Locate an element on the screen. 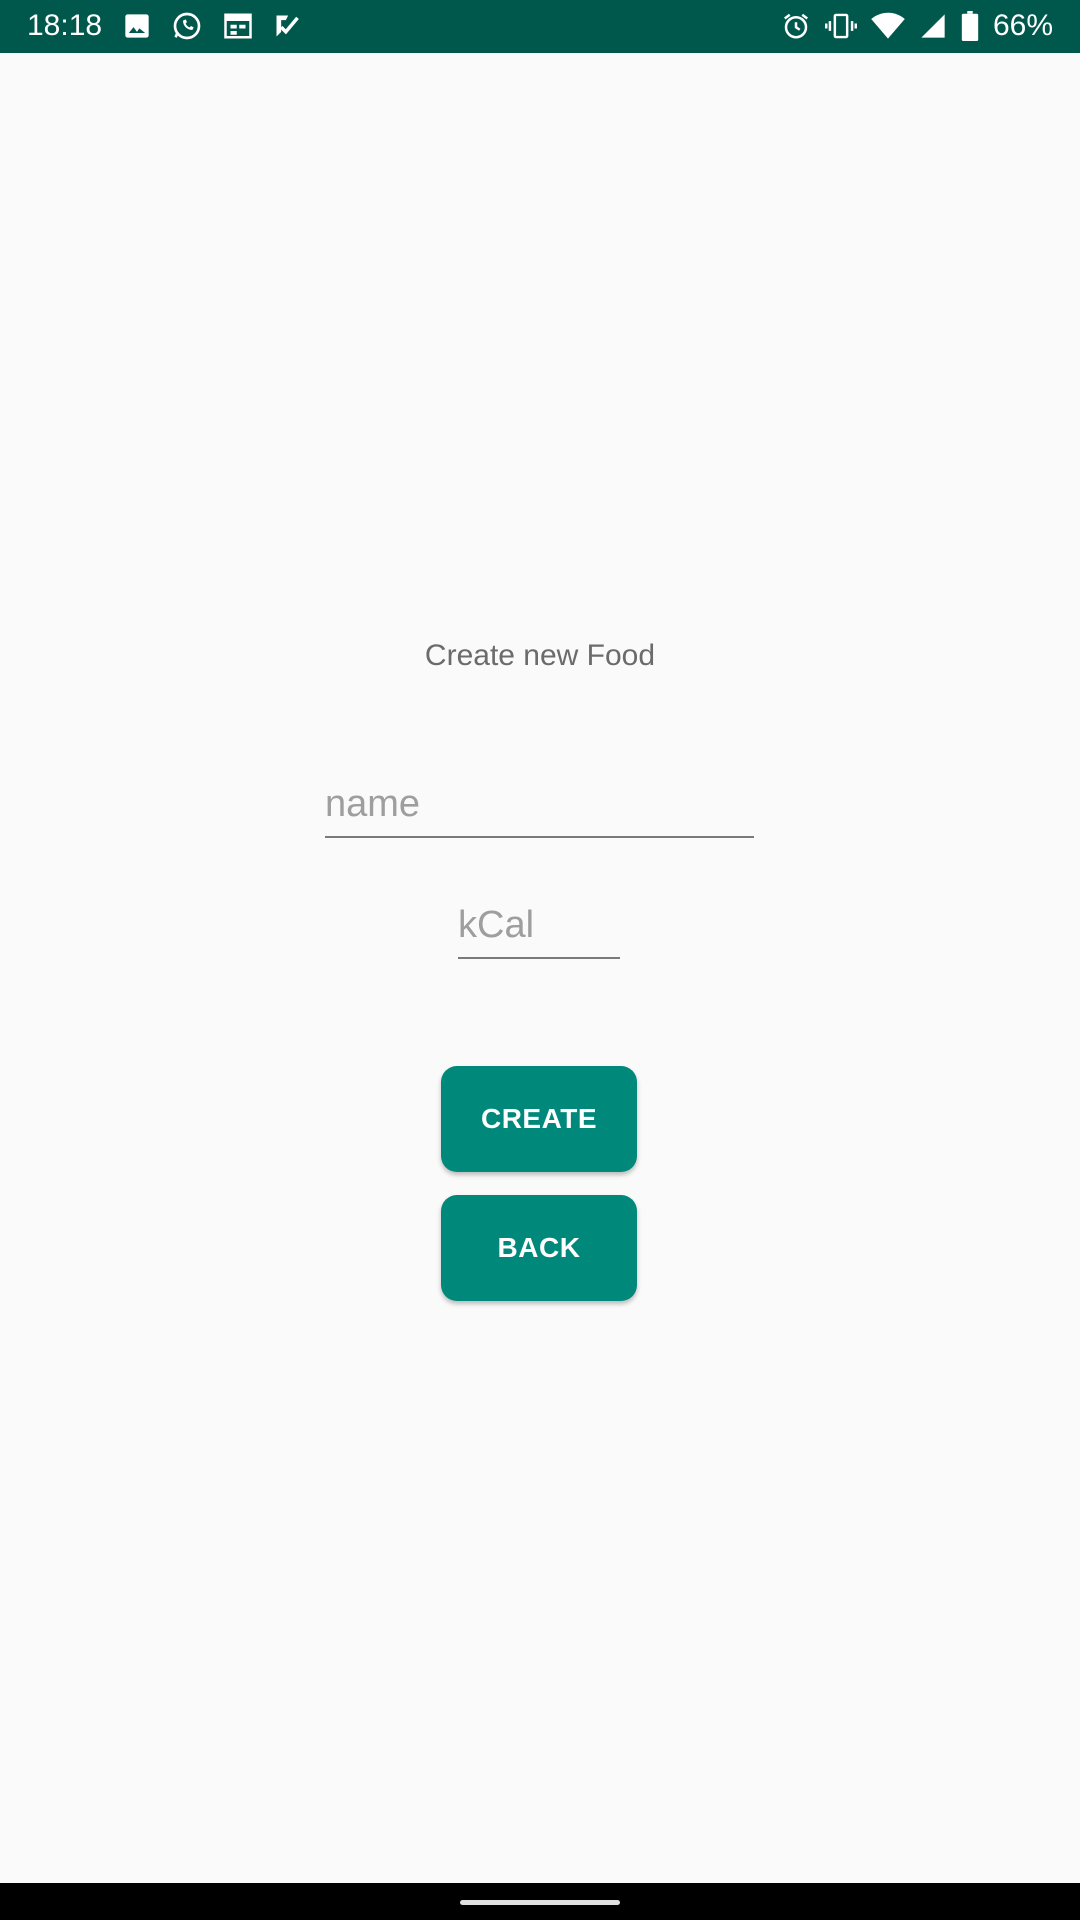 The image size is (1080, 1920). check-icon is located at coordinates (287, 26).